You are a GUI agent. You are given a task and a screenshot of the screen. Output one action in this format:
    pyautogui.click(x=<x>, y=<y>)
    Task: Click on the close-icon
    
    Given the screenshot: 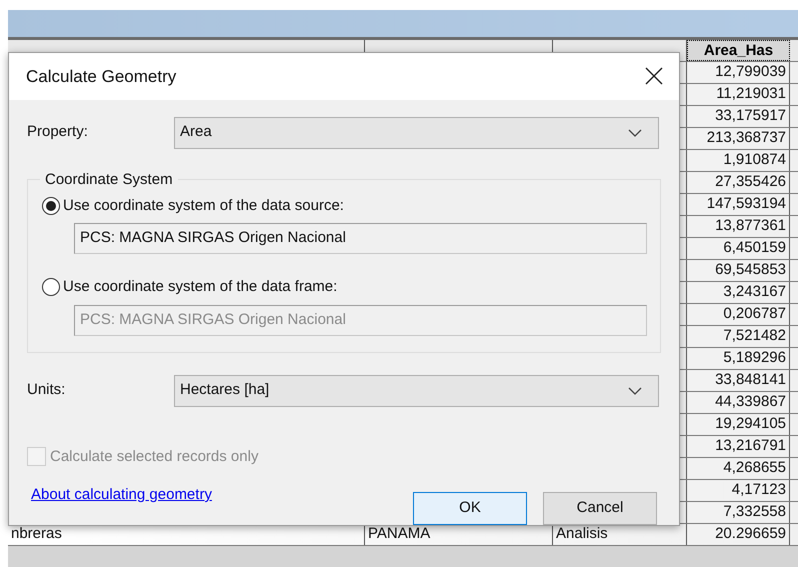 What is the action you would take?
    pyautogui.click(x=654, y=76)
    